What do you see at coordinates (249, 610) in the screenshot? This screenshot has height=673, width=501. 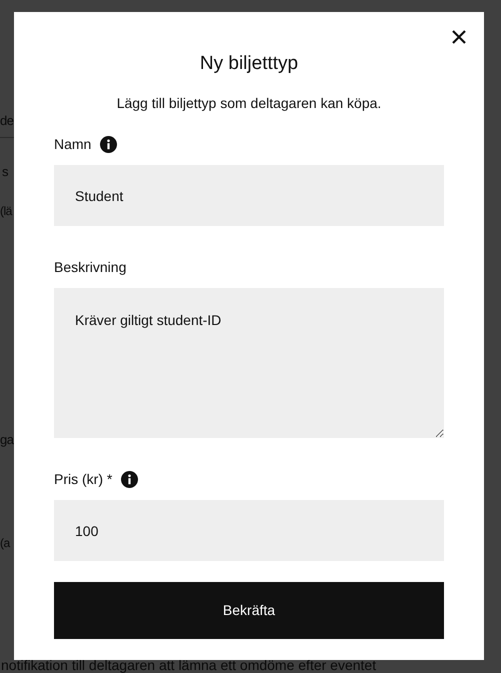 I see `confirm-button: Bekräfta` at bounding box center [249, 610].